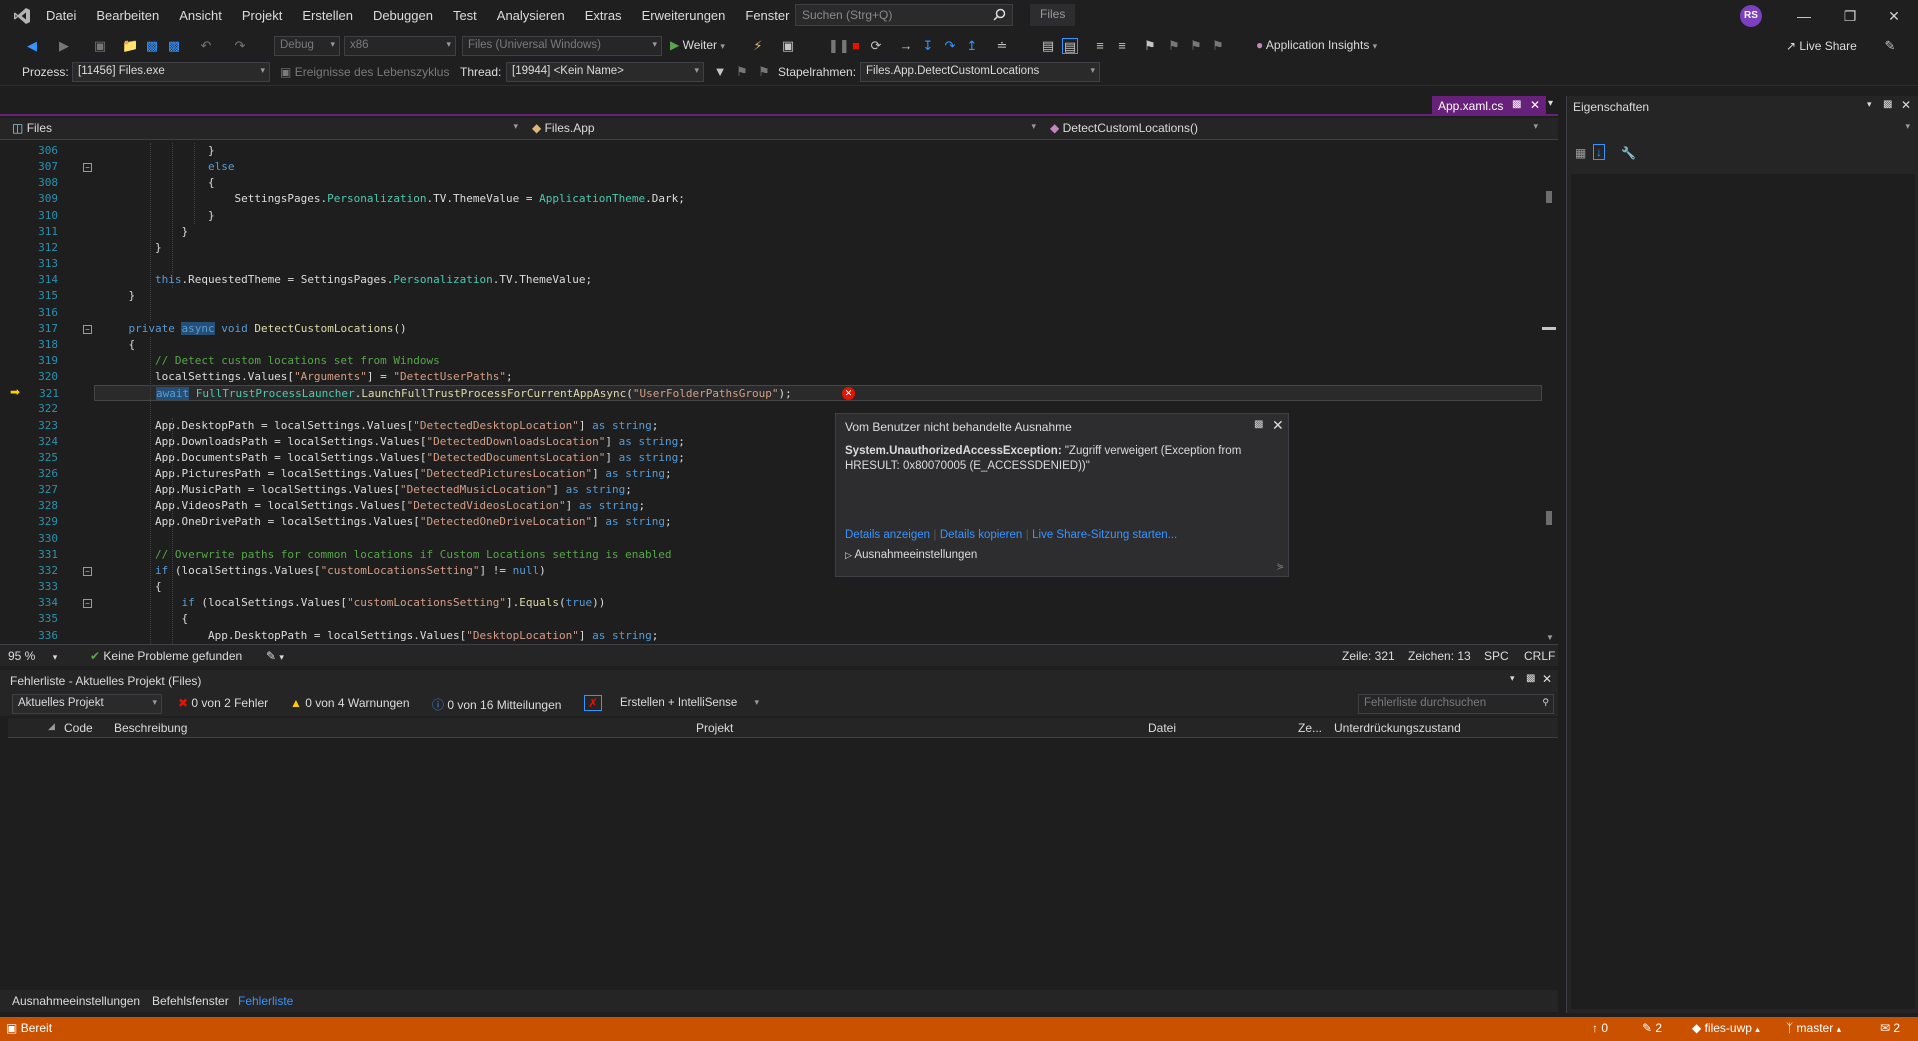  I want to click on errors-filter-button: ✖ 0 von 2 Fehler, so click(223, 703).